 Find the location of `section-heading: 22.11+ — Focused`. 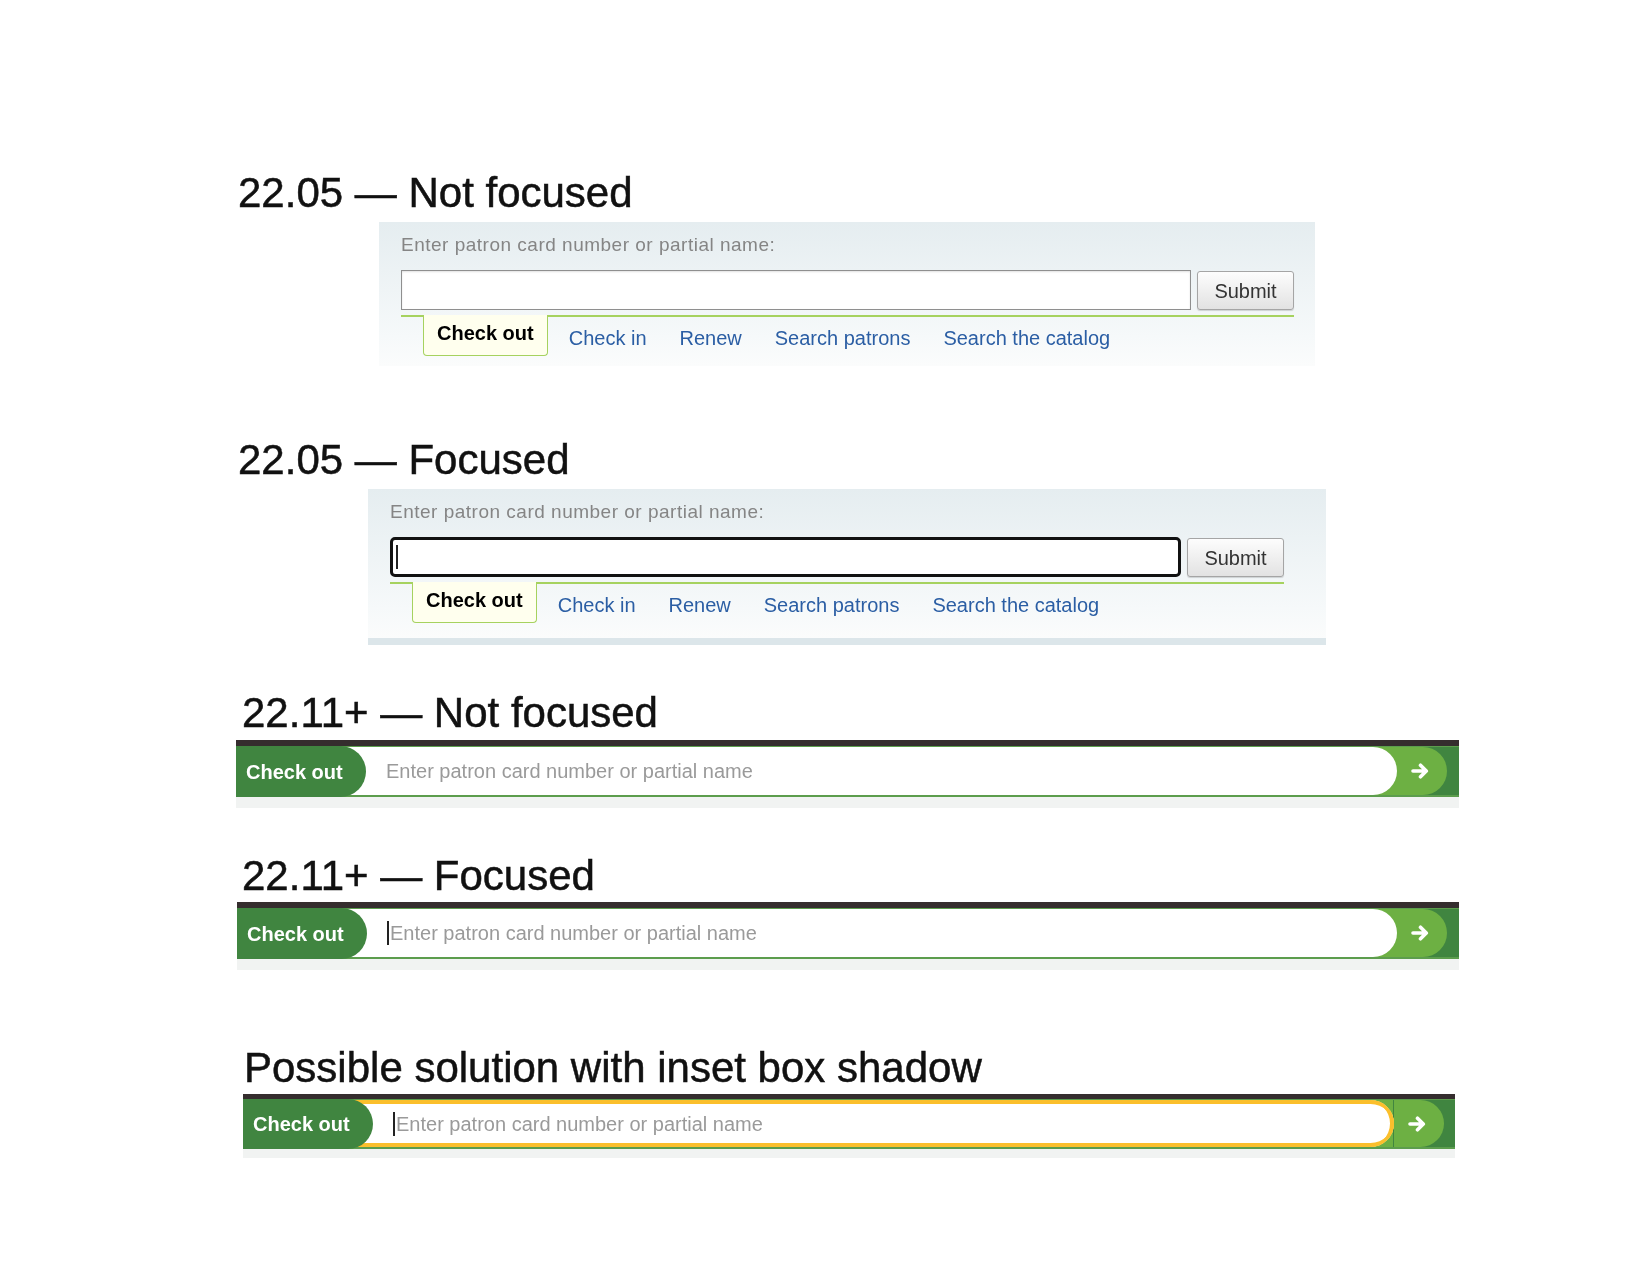

section-heading: 22.11+ — Focused is located at coordinates (418, 876).